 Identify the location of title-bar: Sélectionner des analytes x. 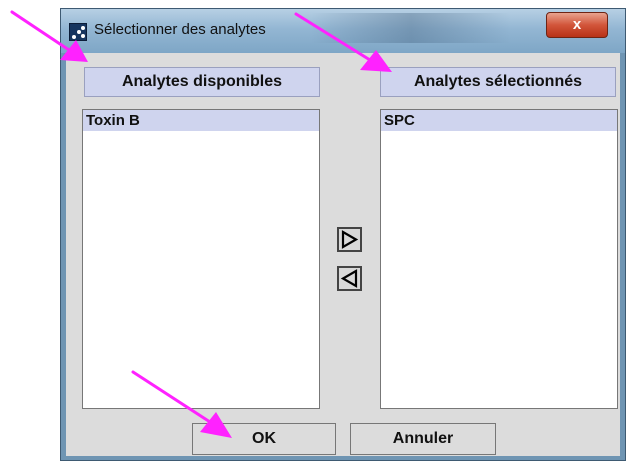
(343, 31).